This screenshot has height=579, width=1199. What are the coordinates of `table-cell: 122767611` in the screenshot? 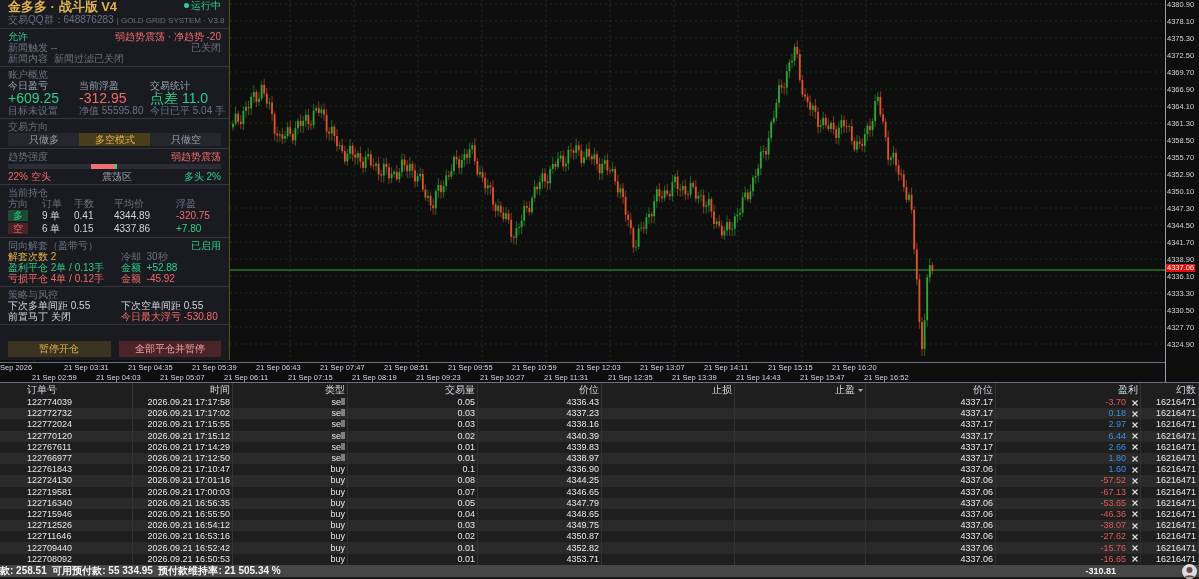 It's located at (49, 447).